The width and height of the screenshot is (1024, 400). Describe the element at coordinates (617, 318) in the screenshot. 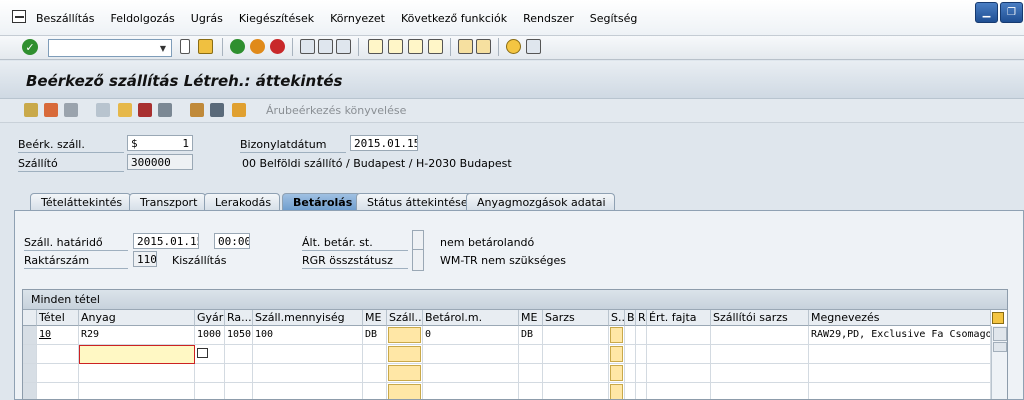

I see `col-status: S..` at that location.